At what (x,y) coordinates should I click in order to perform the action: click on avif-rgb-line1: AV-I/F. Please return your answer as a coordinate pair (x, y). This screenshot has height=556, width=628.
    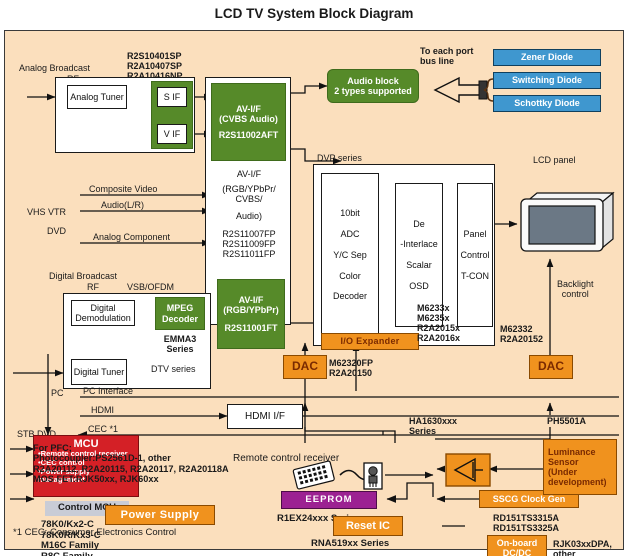
    Looking at the image, I should click on (251, 300).